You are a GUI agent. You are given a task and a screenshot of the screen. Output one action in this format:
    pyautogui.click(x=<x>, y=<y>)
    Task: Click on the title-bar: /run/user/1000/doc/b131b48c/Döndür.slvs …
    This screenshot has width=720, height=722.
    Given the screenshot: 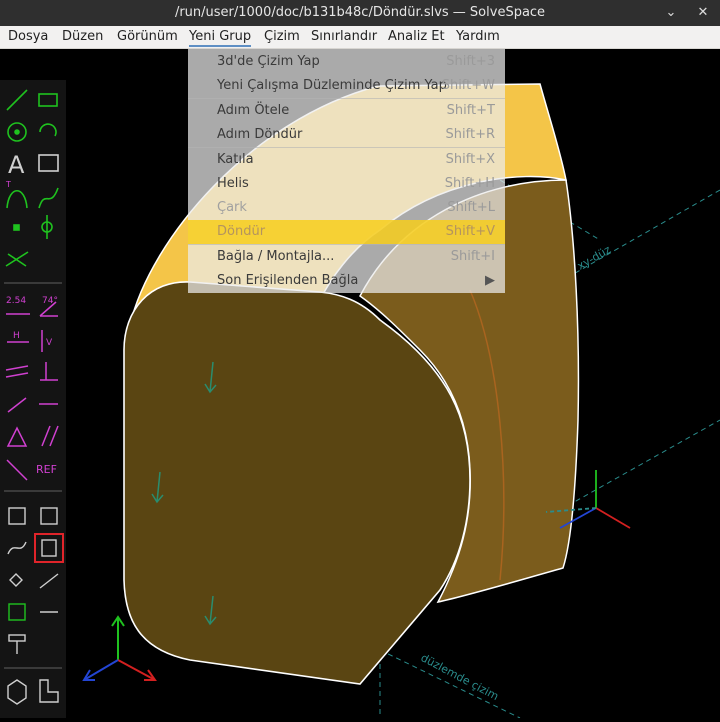 What is the action you would take?
    pyautogui.click(x=360, y=13)
    